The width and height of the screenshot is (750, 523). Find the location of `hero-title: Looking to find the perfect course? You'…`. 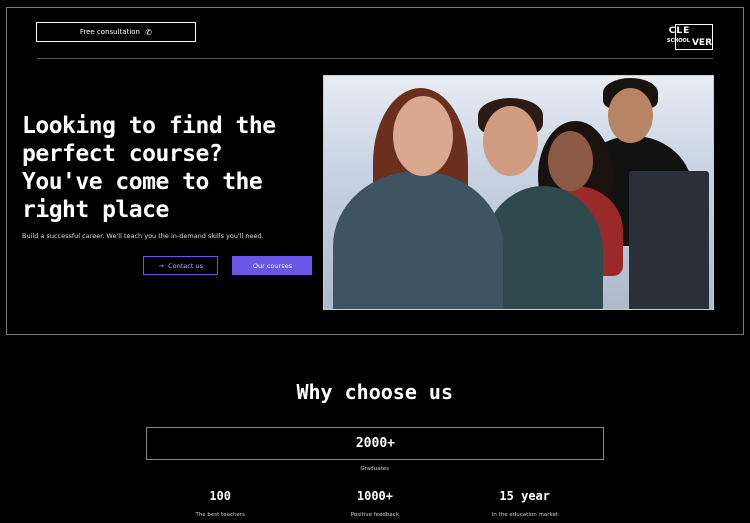

hero-title: Looking to find the perfect course? You'… is located at coordinates (149, 168).